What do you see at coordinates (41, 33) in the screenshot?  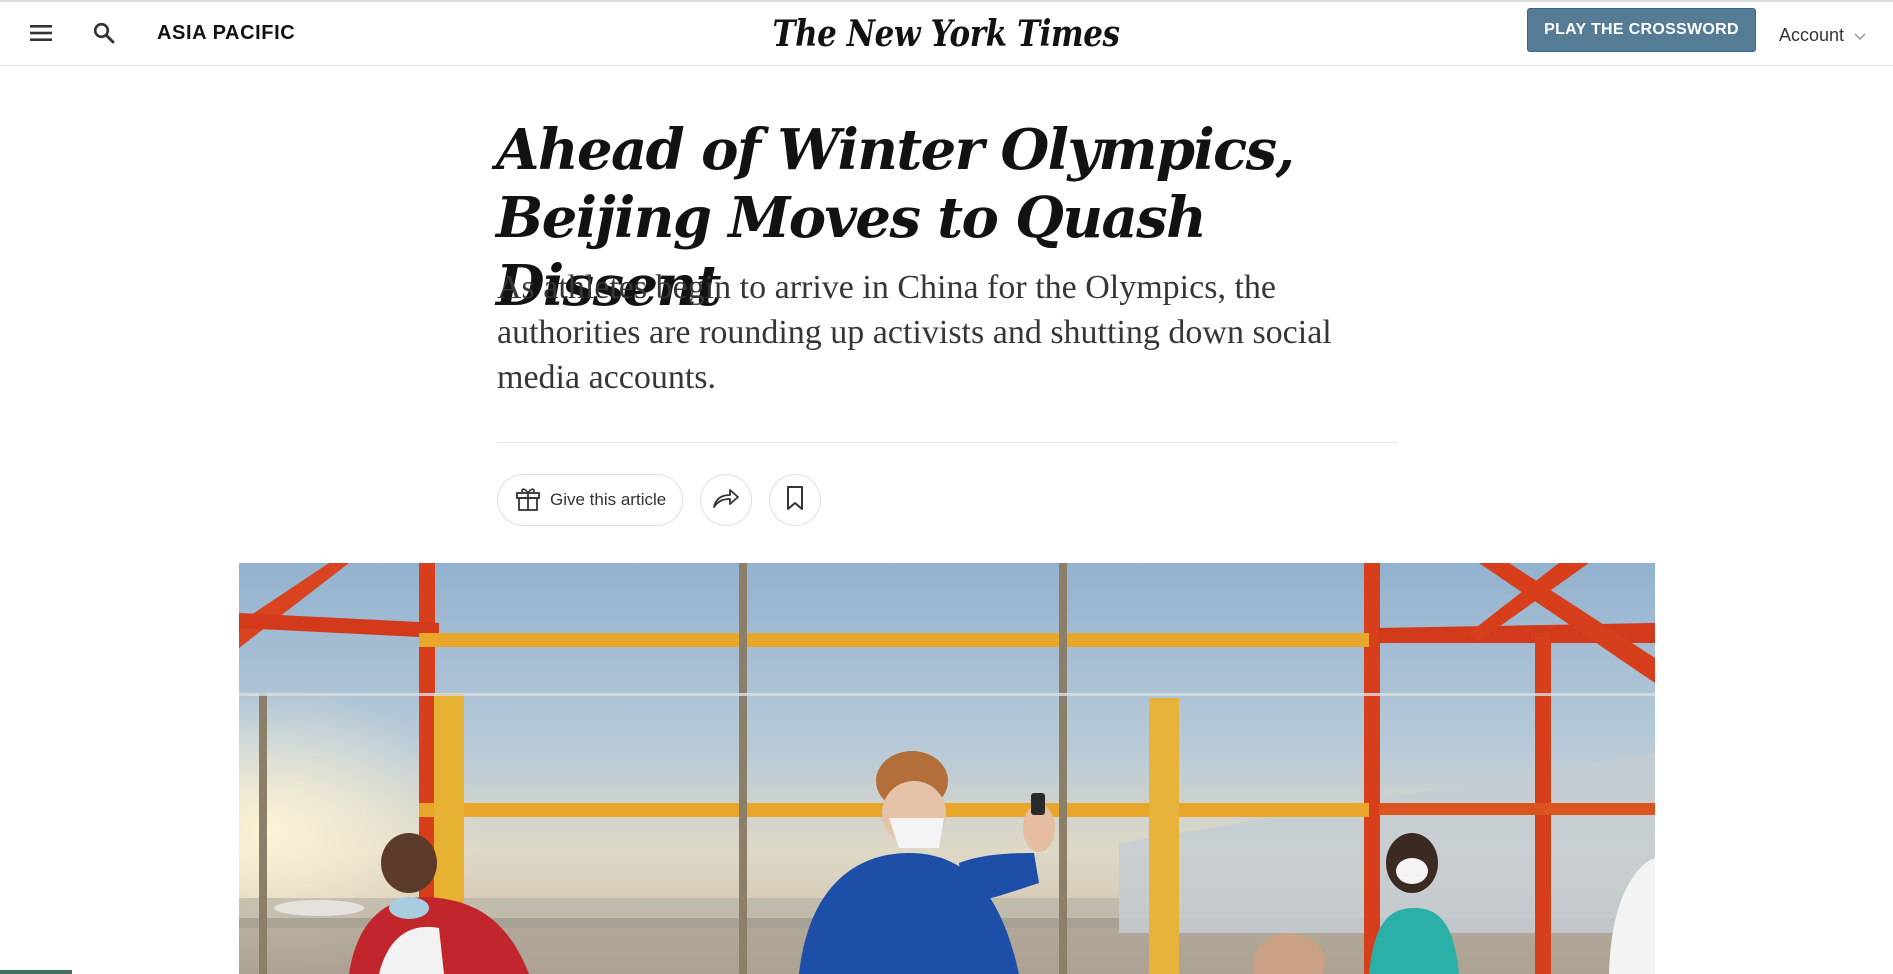 I see `hamburger-menu-icon` at bounding box center [41, 33].